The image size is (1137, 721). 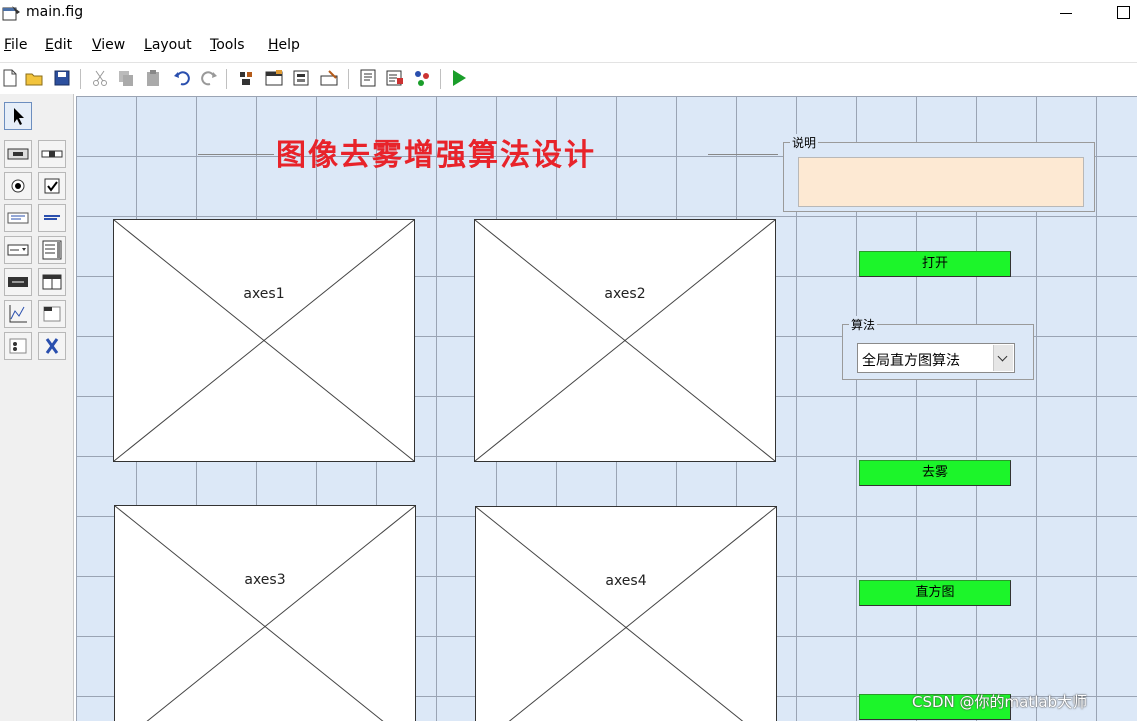 I want to click on menu-view-mnemonic: V, so click(x=97, y=45).